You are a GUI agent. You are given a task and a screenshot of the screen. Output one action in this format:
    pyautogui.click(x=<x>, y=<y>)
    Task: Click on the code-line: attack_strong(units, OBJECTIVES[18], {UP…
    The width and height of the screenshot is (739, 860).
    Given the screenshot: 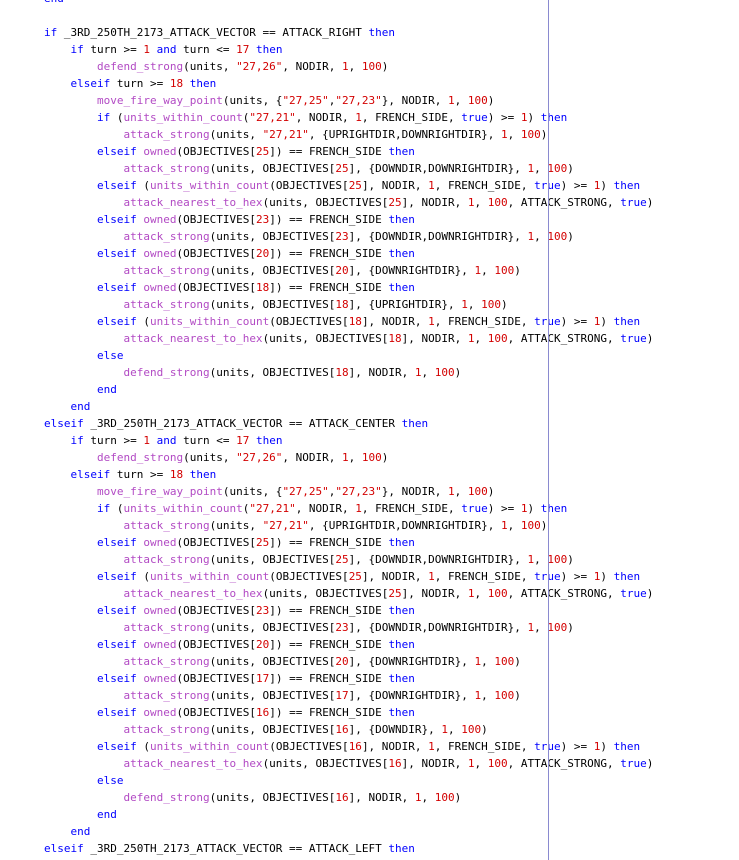 What is the action you would take?
    pyautogui.click(x=348, y=304)
    